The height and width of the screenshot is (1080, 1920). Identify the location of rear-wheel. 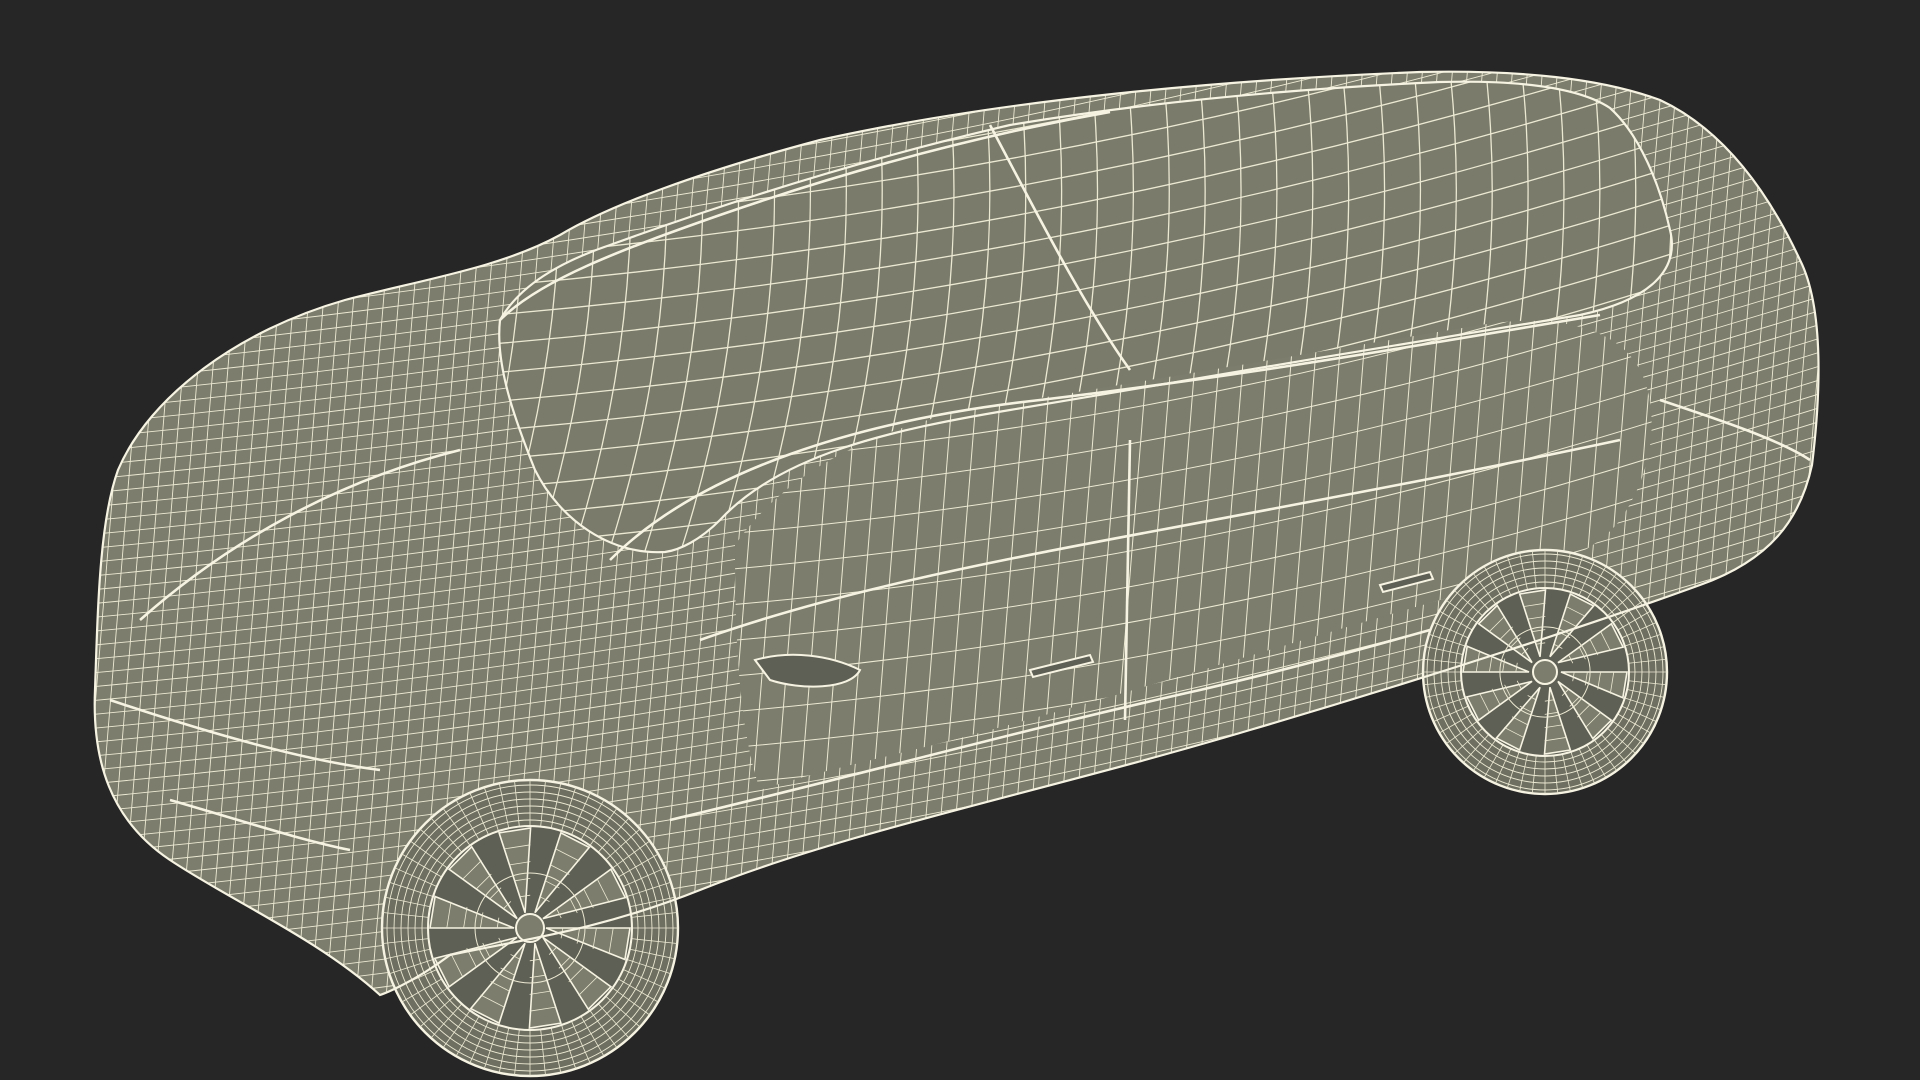
(1545, 672).